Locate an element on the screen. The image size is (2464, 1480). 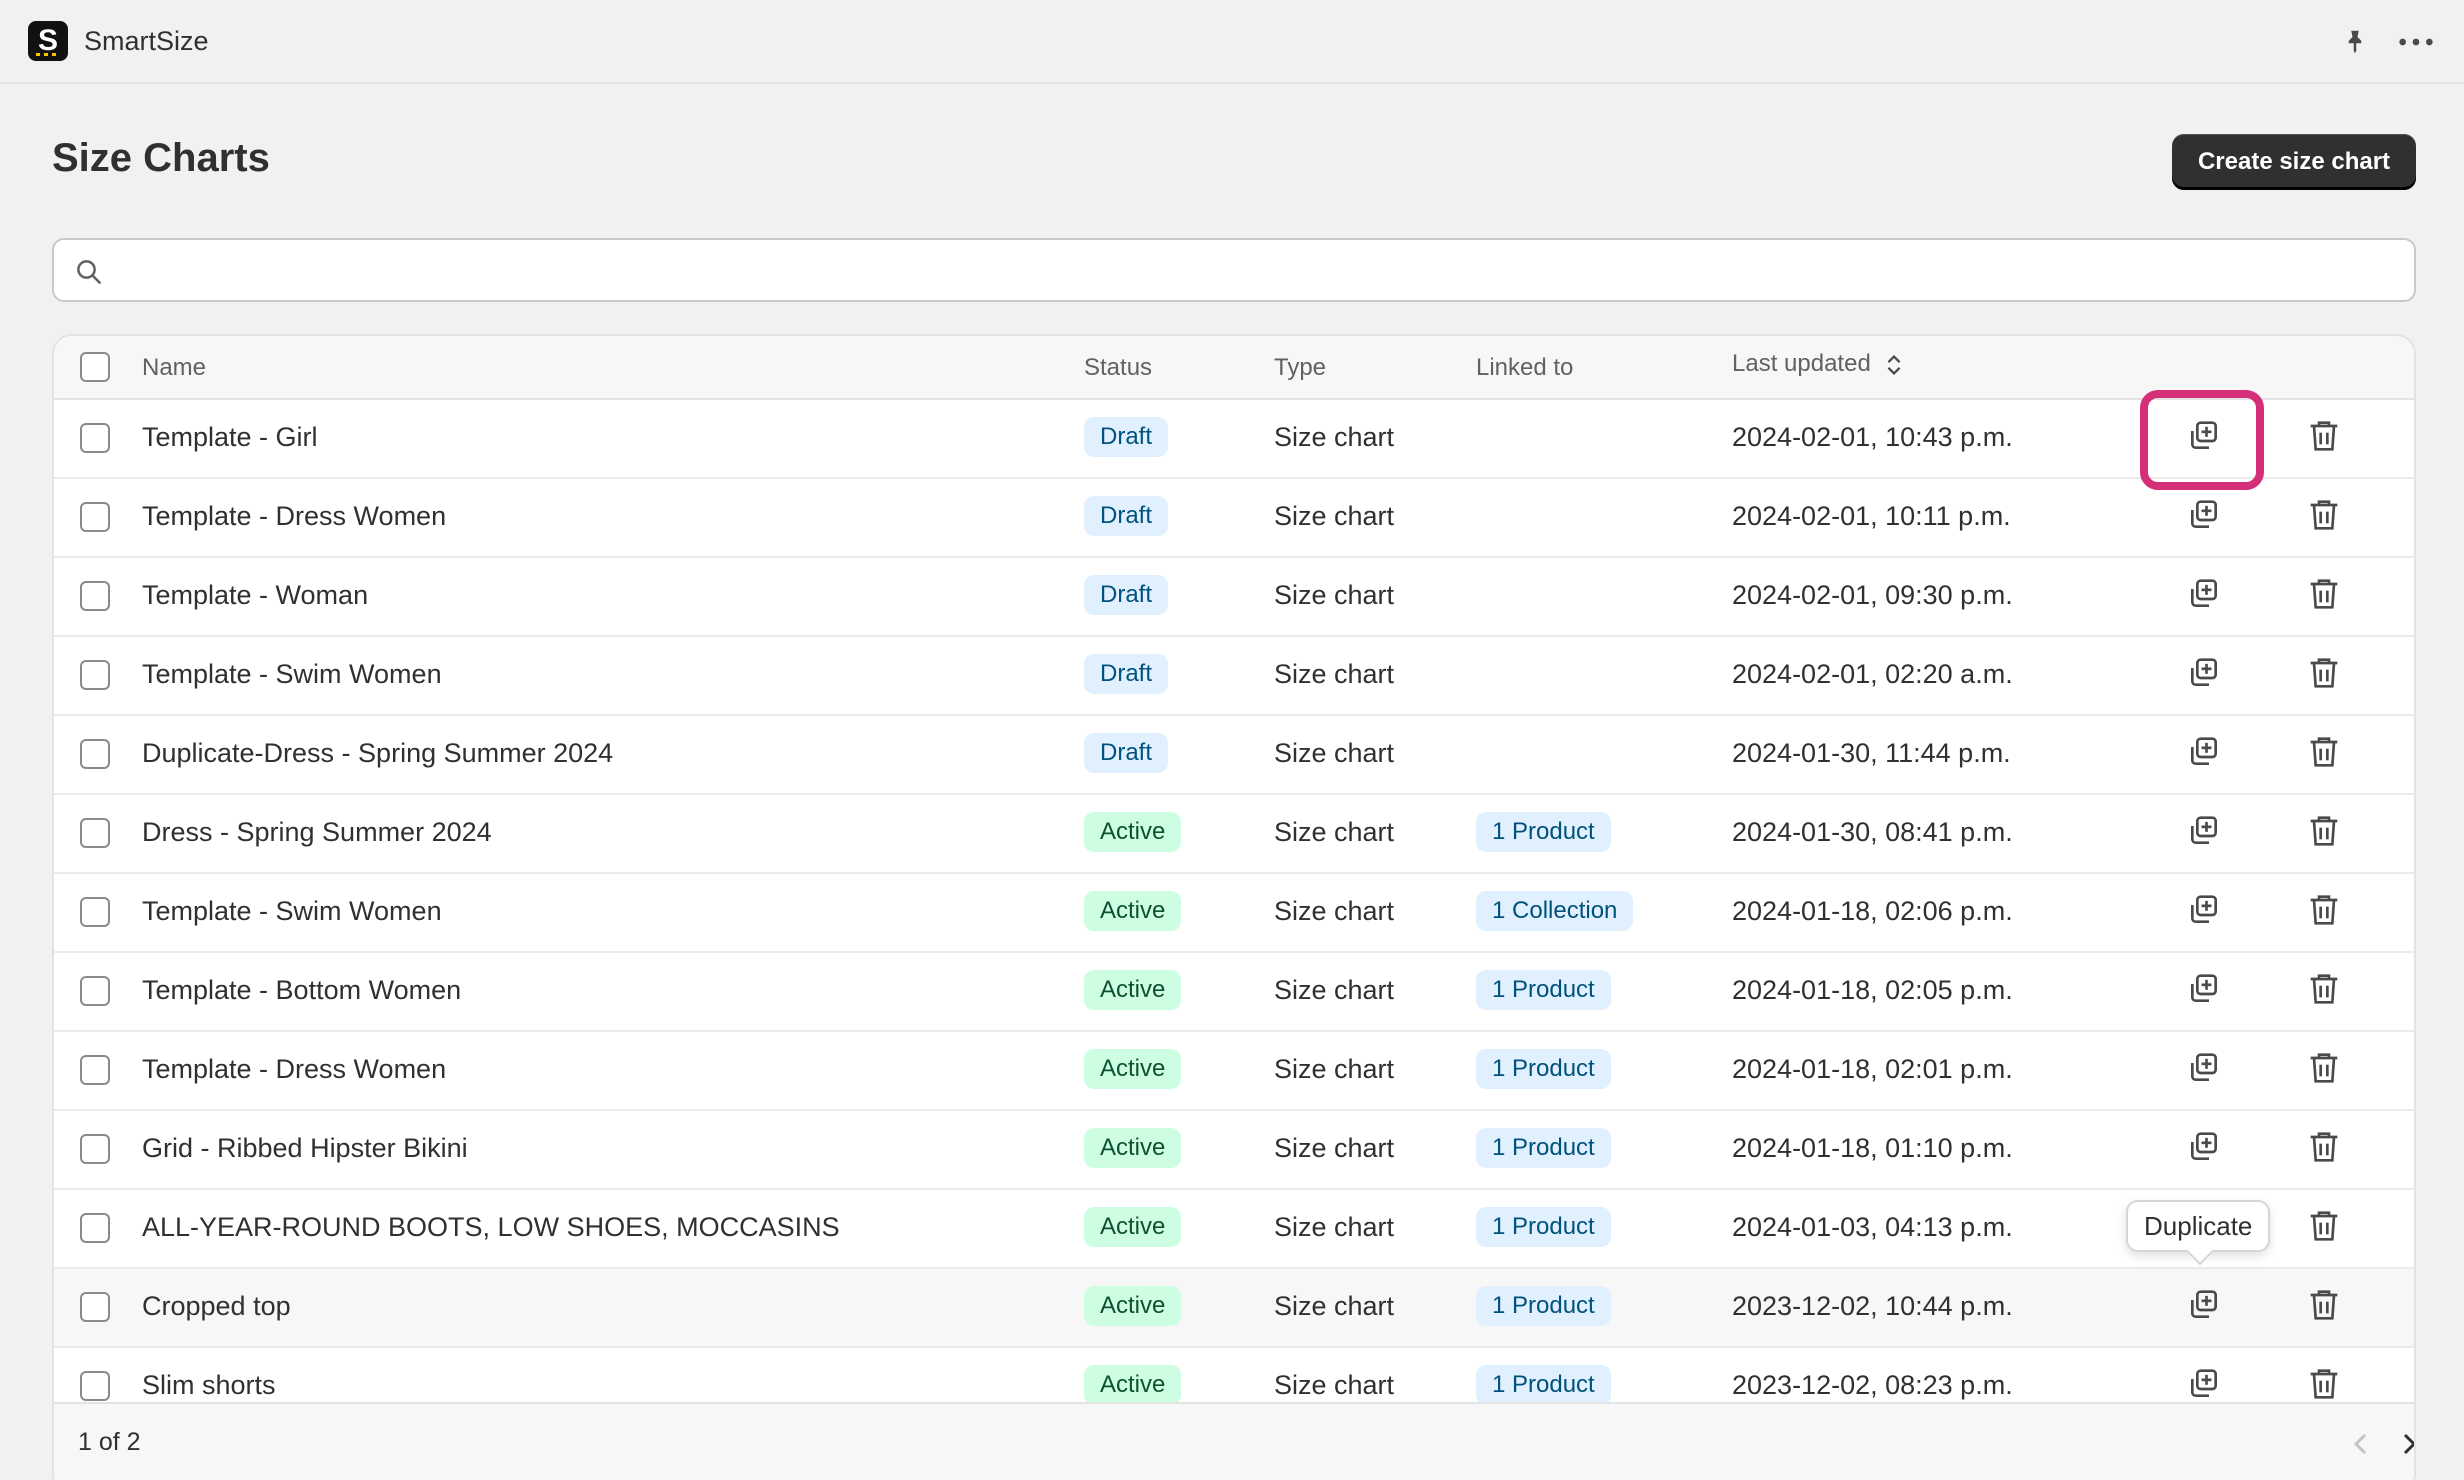
duplicate-tooltip: Duplicate is located at coordinates (2198, 1226).